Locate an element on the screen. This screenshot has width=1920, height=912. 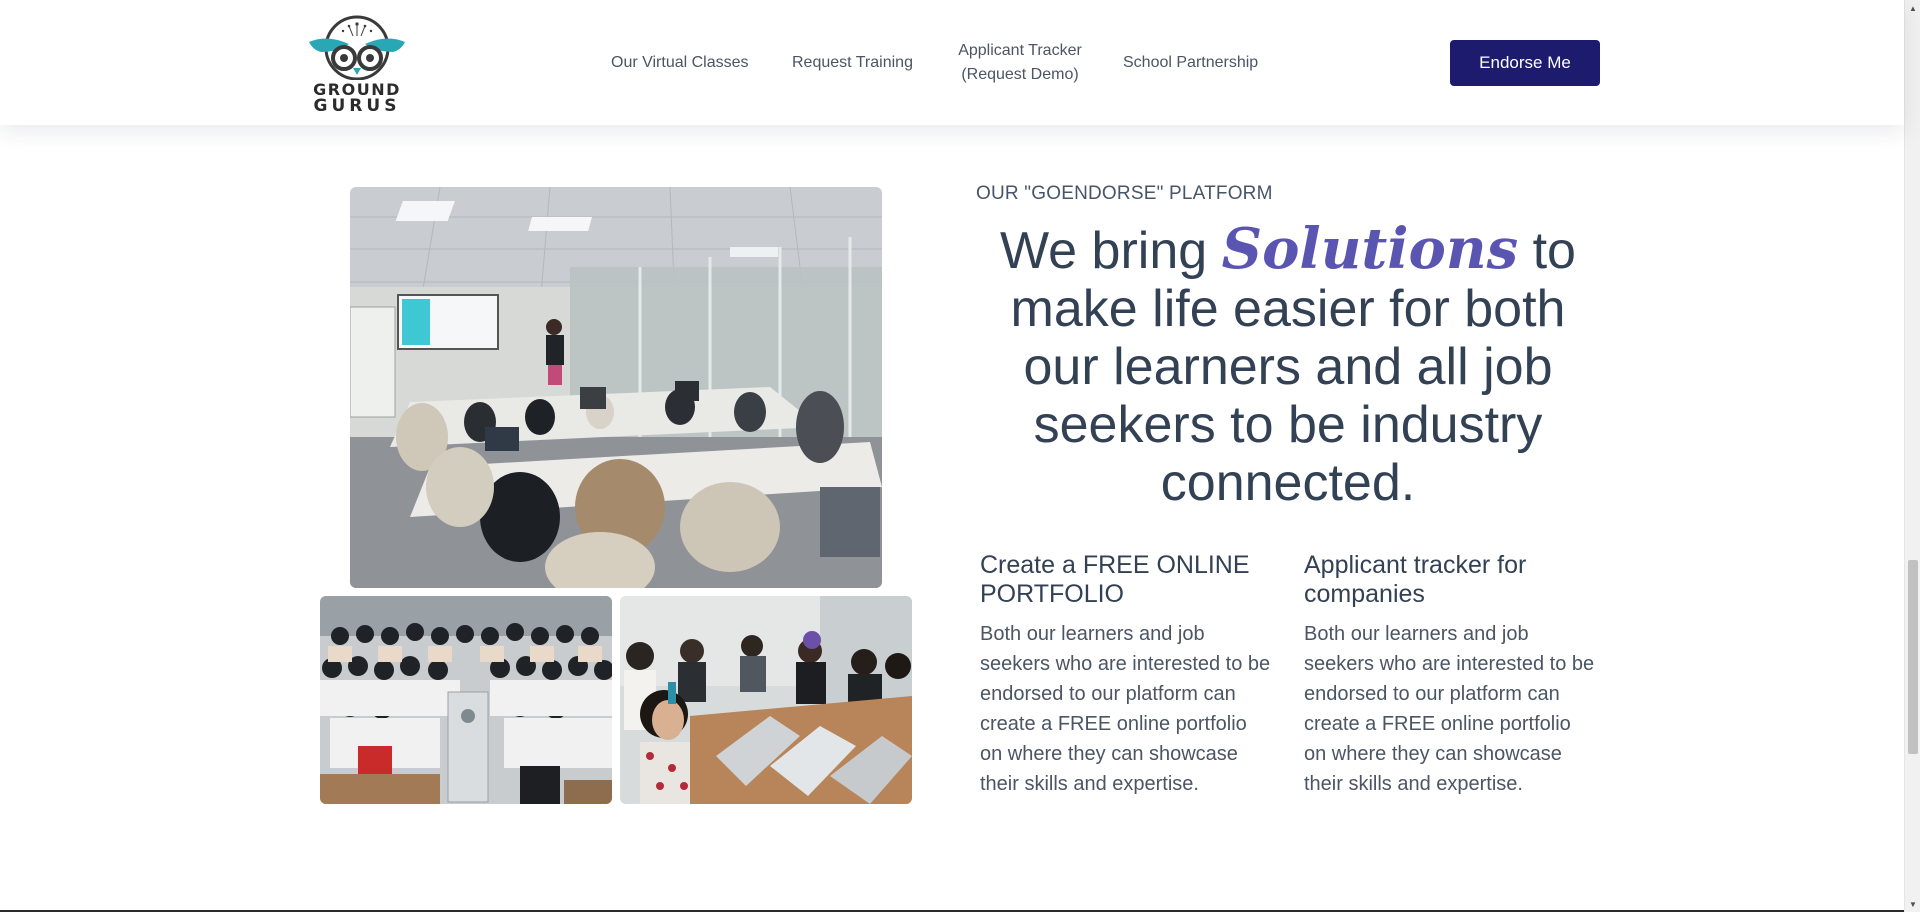
headline-lead: We bring is located at coordinates (1111, 251).